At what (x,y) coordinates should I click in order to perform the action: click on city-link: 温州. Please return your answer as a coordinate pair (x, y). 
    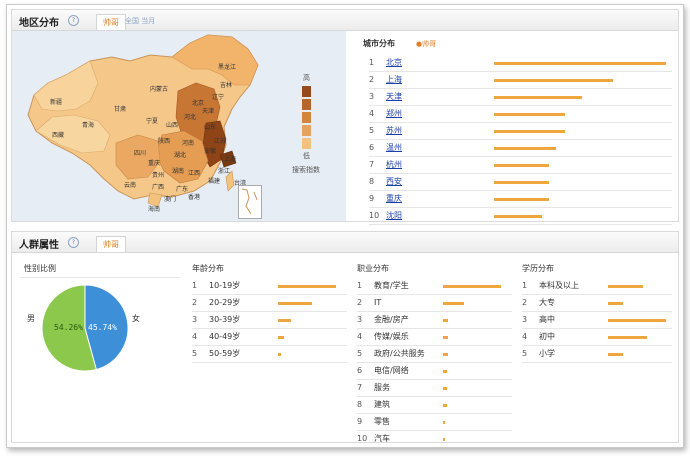
    Looking at the image, I should click on (394, 148).